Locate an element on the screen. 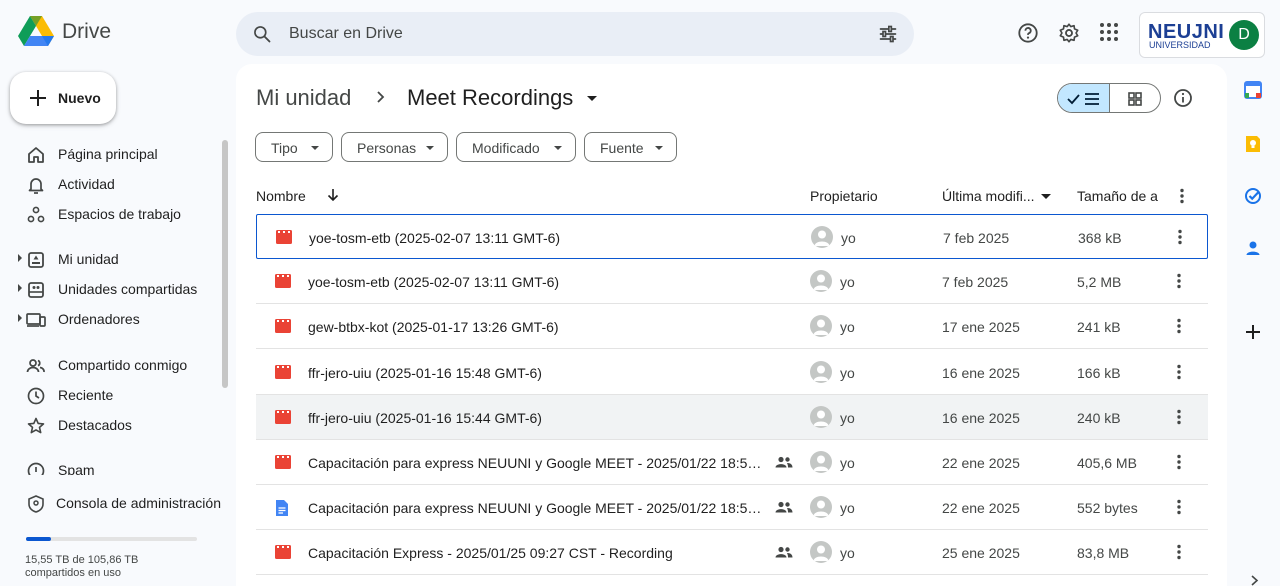 Image resolution: width=1280 pixels, height=586 pixels. add-addon-plus-icon is located at coordinates (1253, 332).